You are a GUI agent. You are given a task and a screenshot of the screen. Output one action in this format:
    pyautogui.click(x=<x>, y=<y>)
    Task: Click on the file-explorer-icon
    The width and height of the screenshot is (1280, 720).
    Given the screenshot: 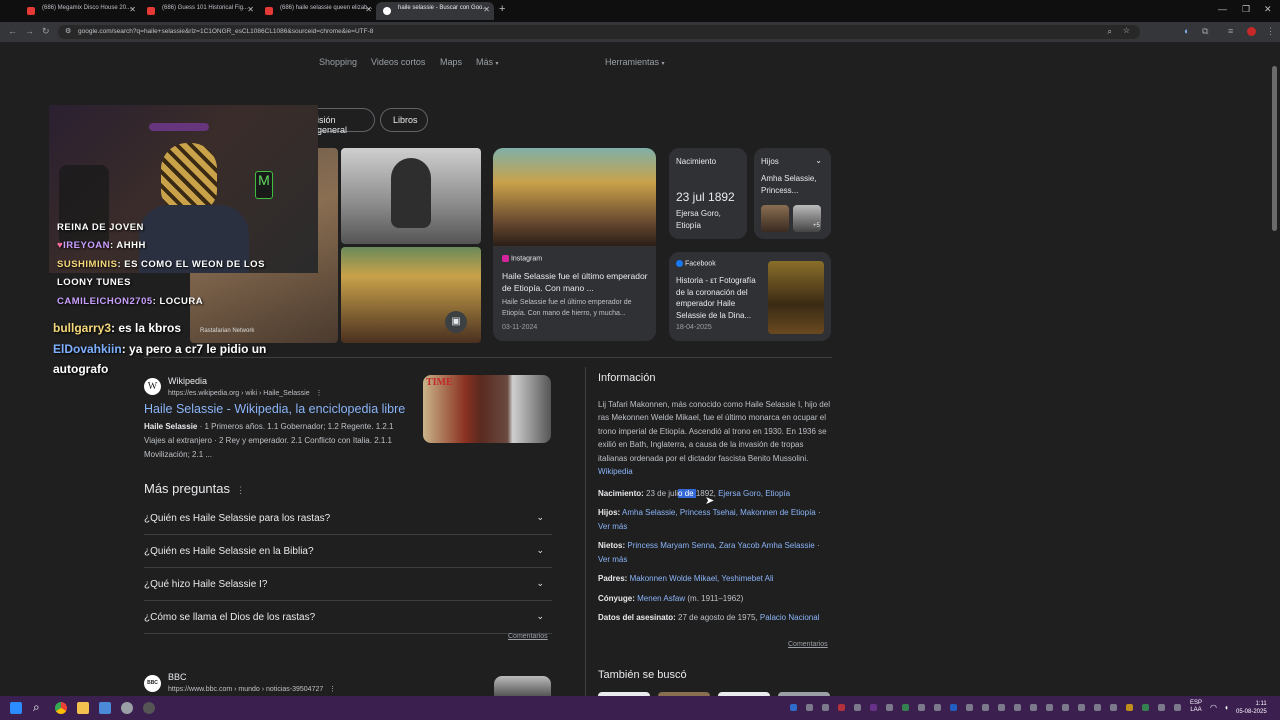 What is the action you would take?
    pyautogui.click(x=83, y=708)
    